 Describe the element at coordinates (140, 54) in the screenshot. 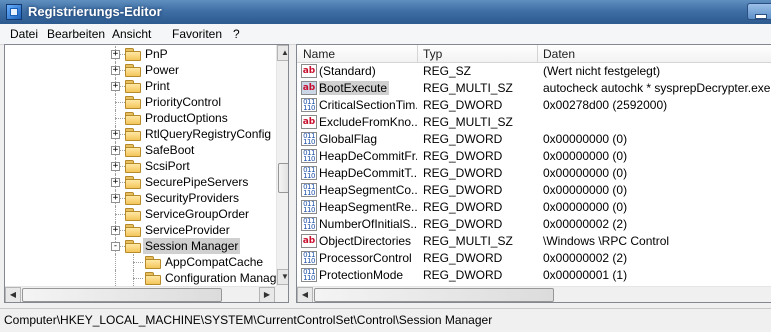

I see `tree-item: + PnP` at that location.